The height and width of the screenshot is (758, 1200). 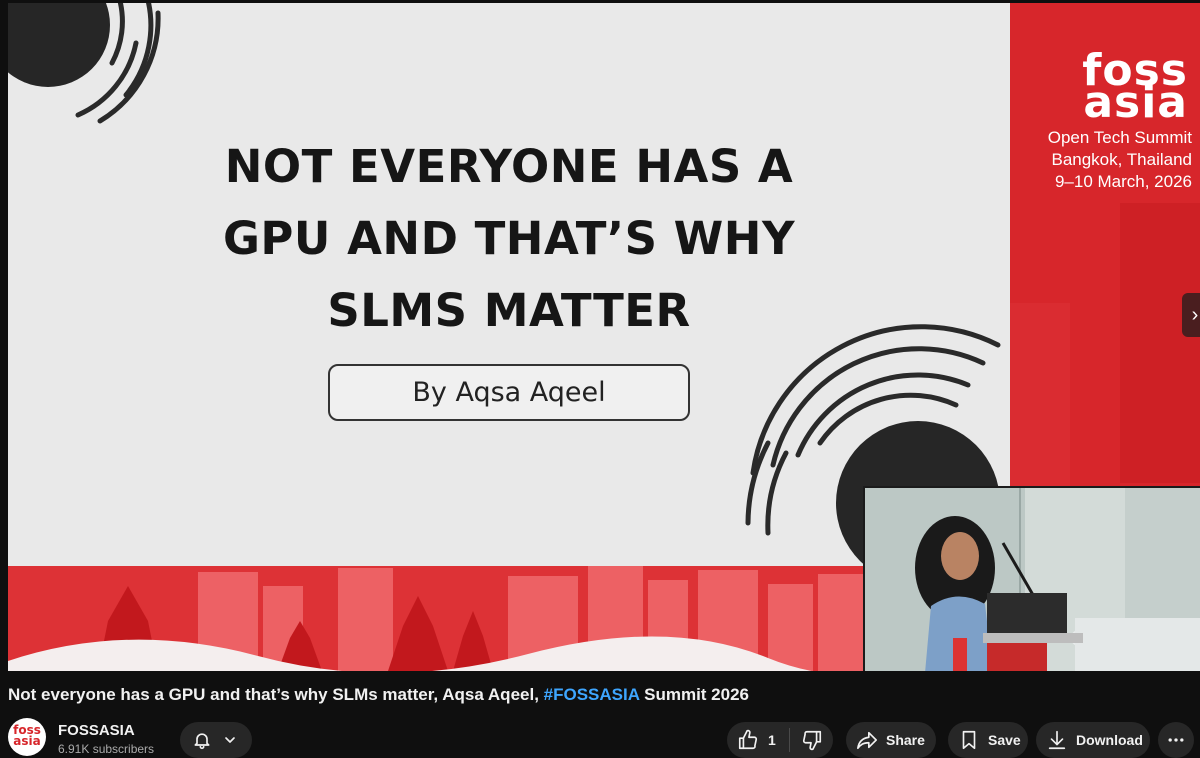 I want to click on chevron-down-icon, so click(x=230, y=740).